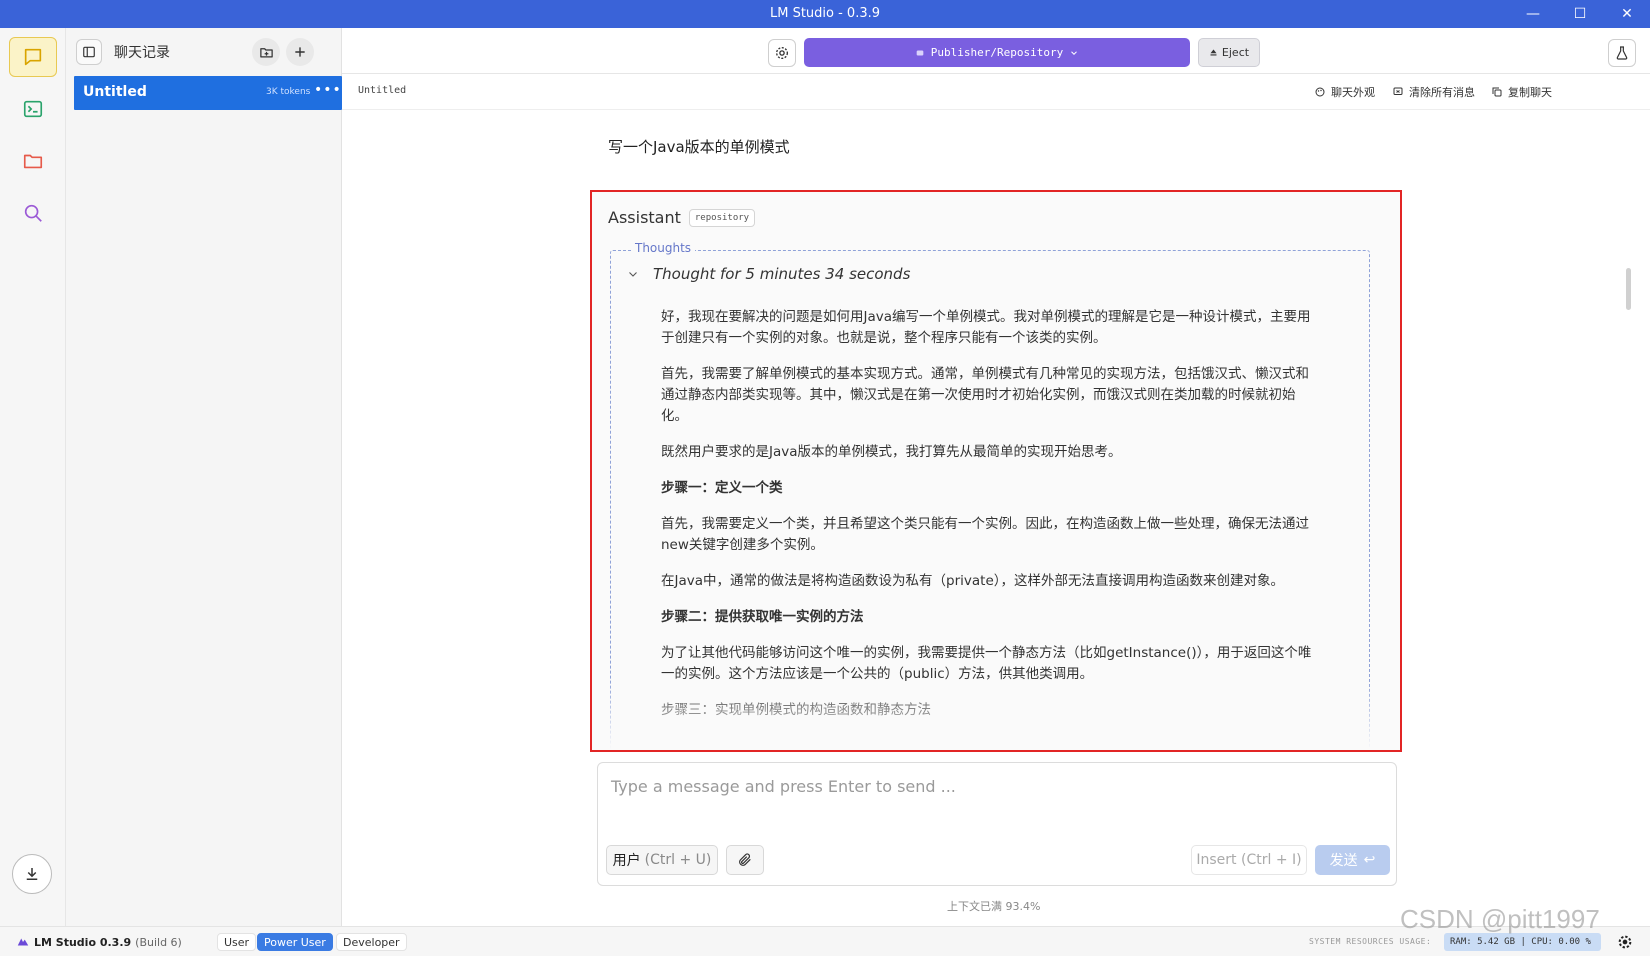 The height and width of the screenshot is (956, 1650). What do you see at coordinates (996, 715) in the screenshot?
I see `content-fade` at bounding box center [996, 715].